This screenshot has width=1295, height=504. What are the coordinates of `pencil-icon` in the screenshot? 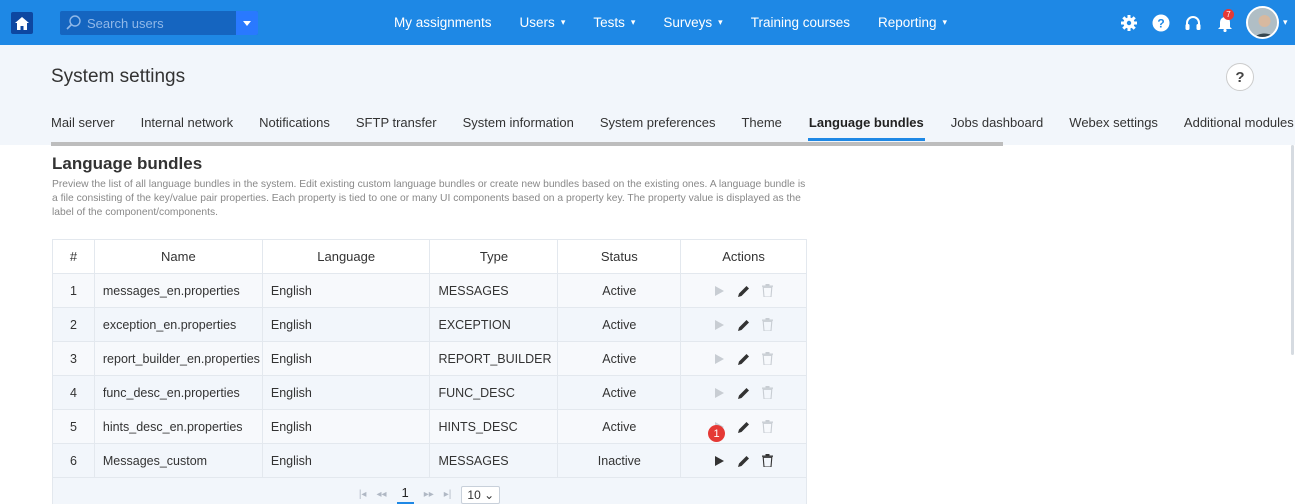 It's located at (743, 359).